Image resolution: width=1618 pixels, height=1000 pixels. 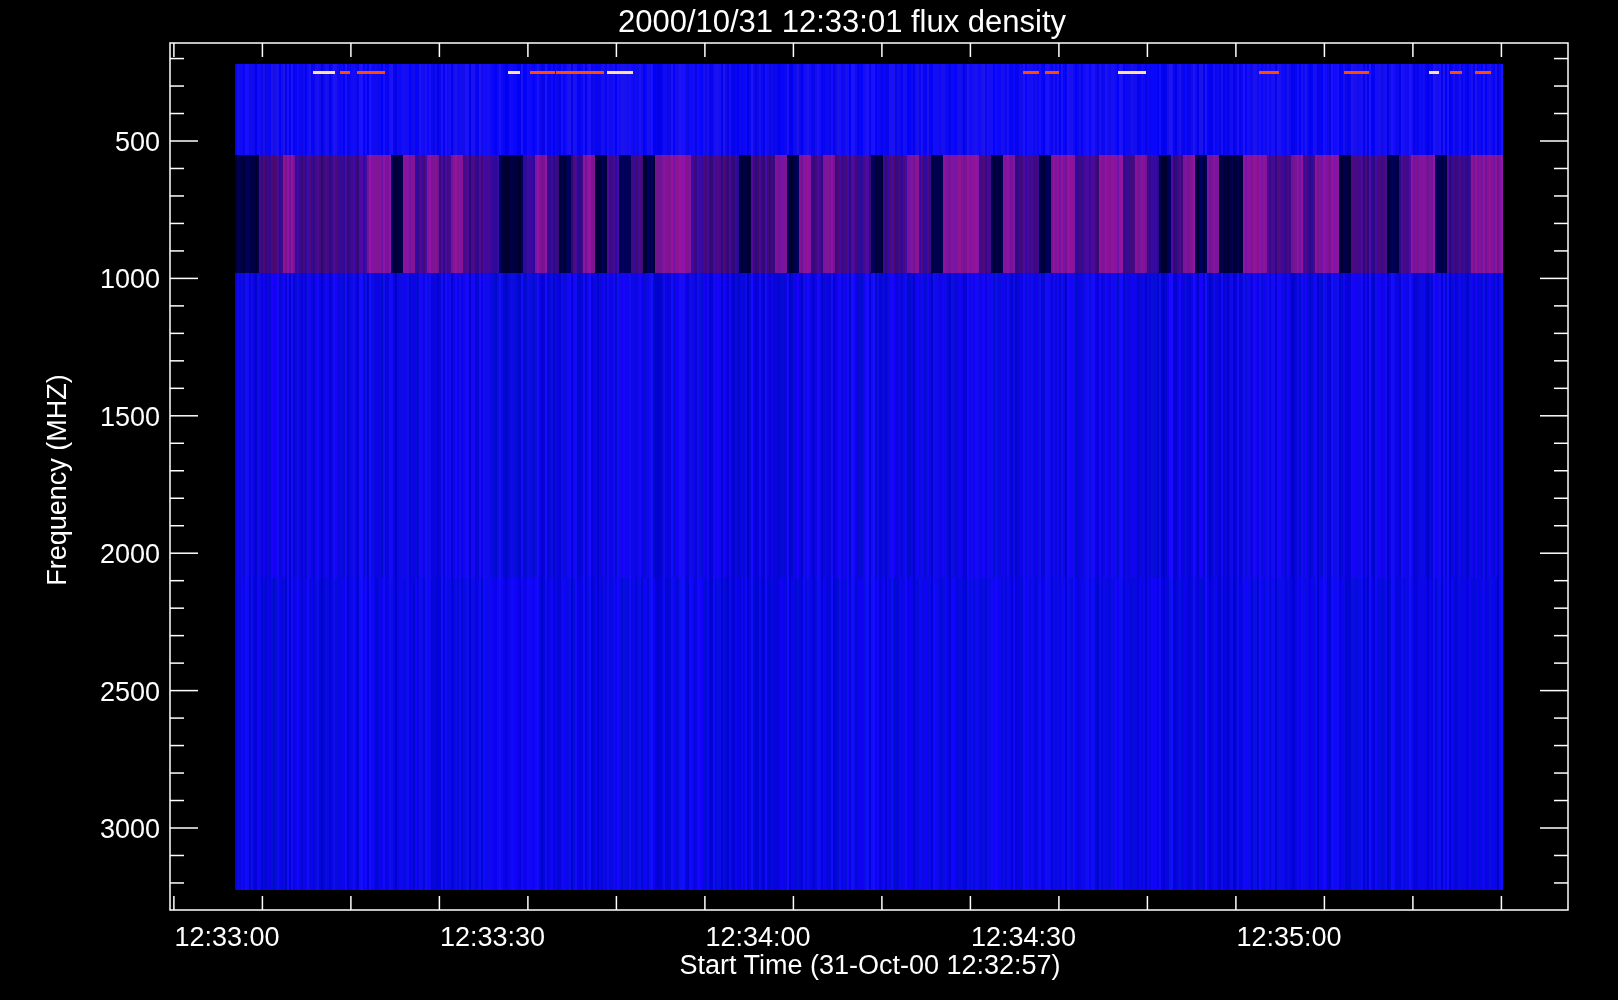 I want to click on x-tick-label: 12:34:30, so click(x=1023, y=937).